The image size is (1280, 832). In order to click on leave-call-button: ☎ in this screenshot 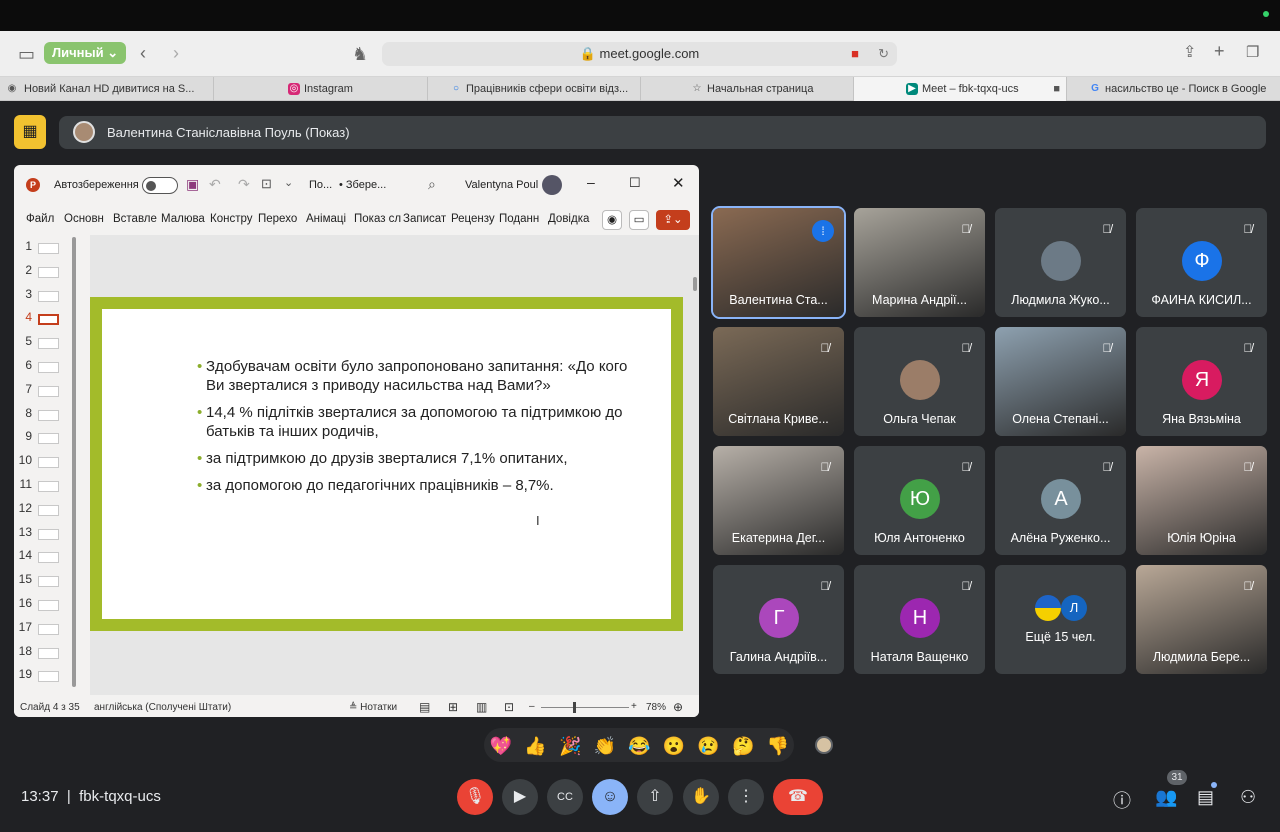, I will do `click(798, 797)`.